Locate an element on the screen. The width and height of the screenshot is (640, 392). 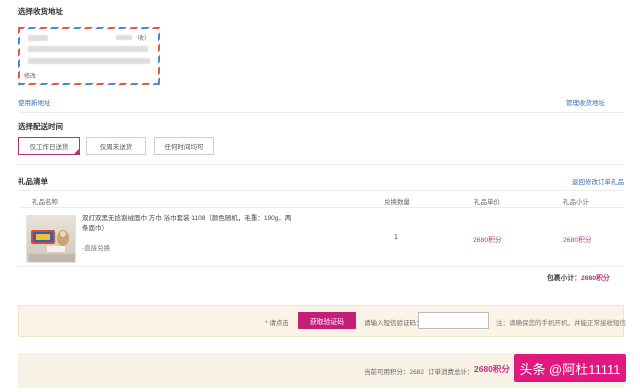
redacted-receiver-name is located at coordinates (38, 38).